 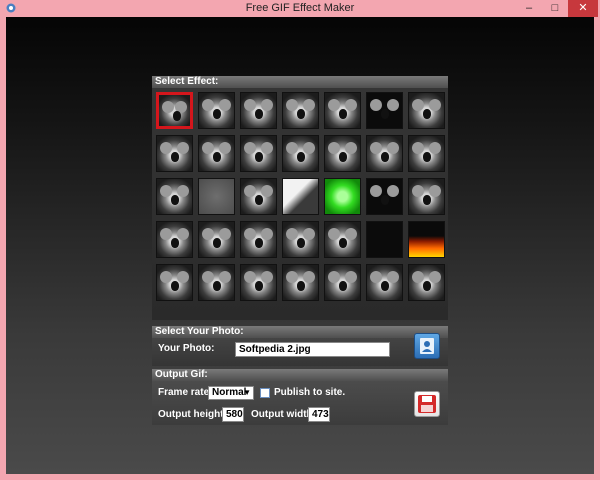 I want to click on close-button: ✕, so click(x=583, y=8).